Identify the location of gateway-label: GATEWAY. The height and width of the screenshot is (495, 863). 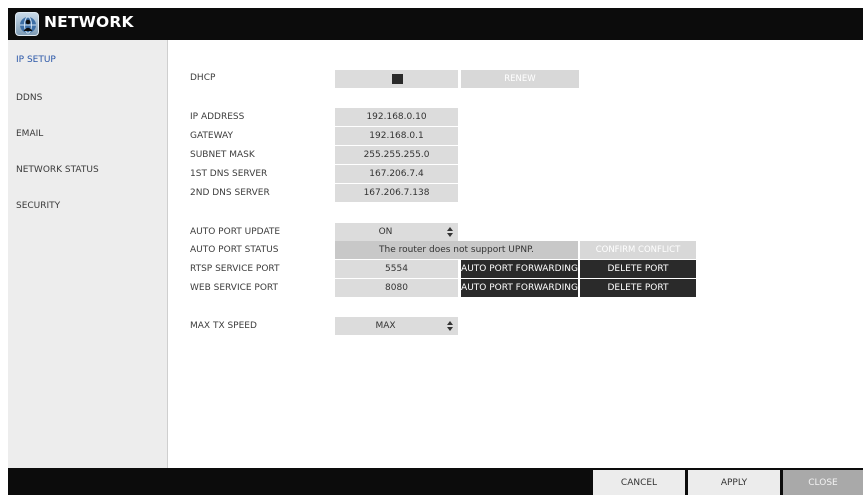
(211, 136).